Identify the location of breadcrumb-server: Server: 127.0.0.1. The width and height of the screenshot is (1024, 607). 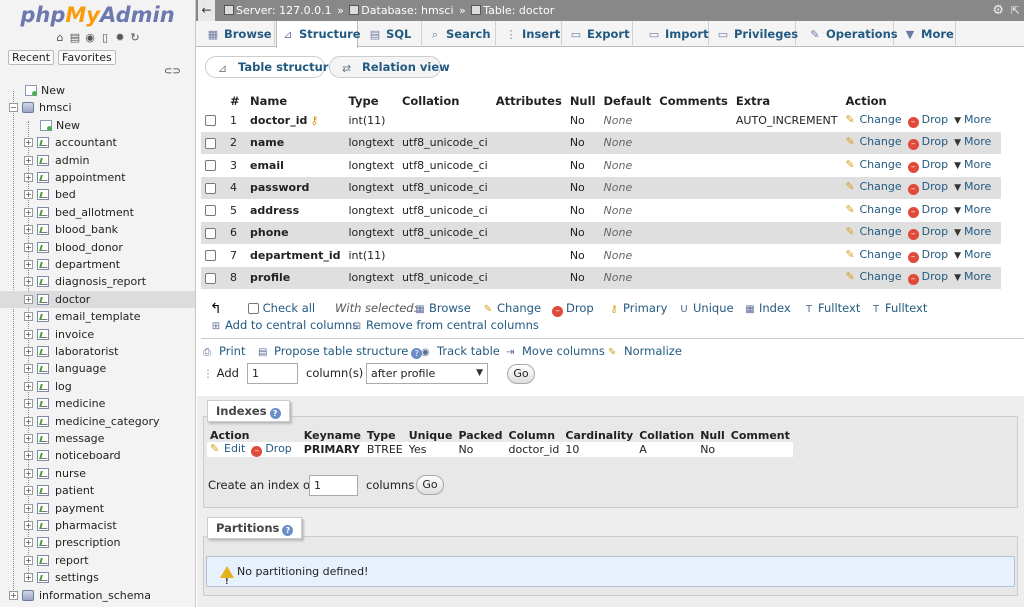
(284, 10).